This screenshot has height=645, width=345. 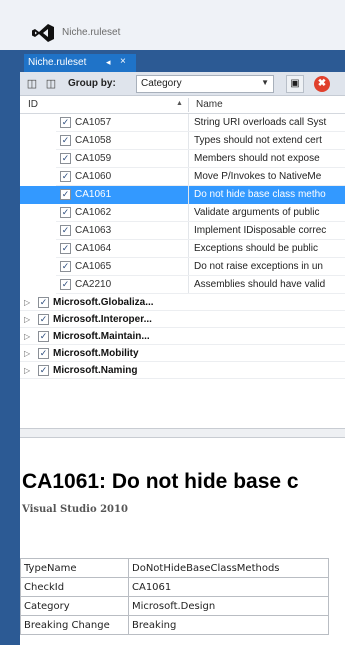 What do you see at coordinates (256, 248) in the screenshot?
I see `rule-name: Exceptions should be public` at bounding box center [256, 248].